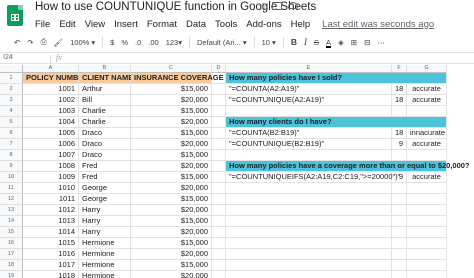  I want to click on menu-data: Data, so click(196, 24).